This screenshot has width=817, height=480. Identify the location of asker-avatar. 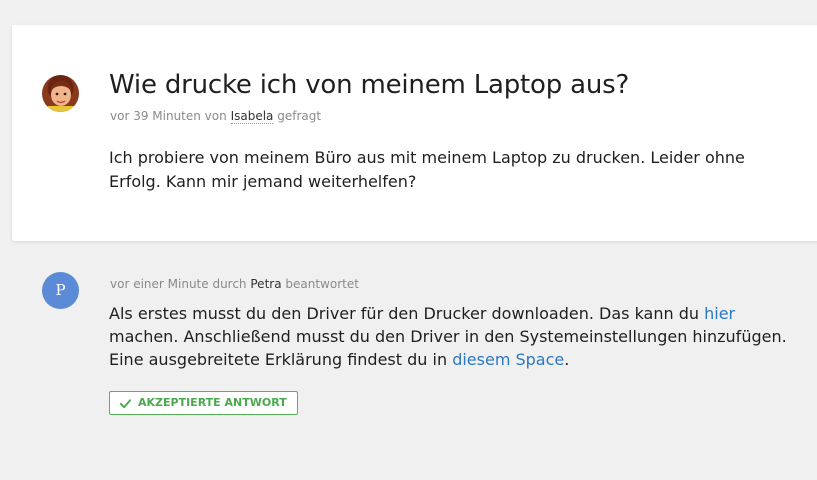
(60, 93).